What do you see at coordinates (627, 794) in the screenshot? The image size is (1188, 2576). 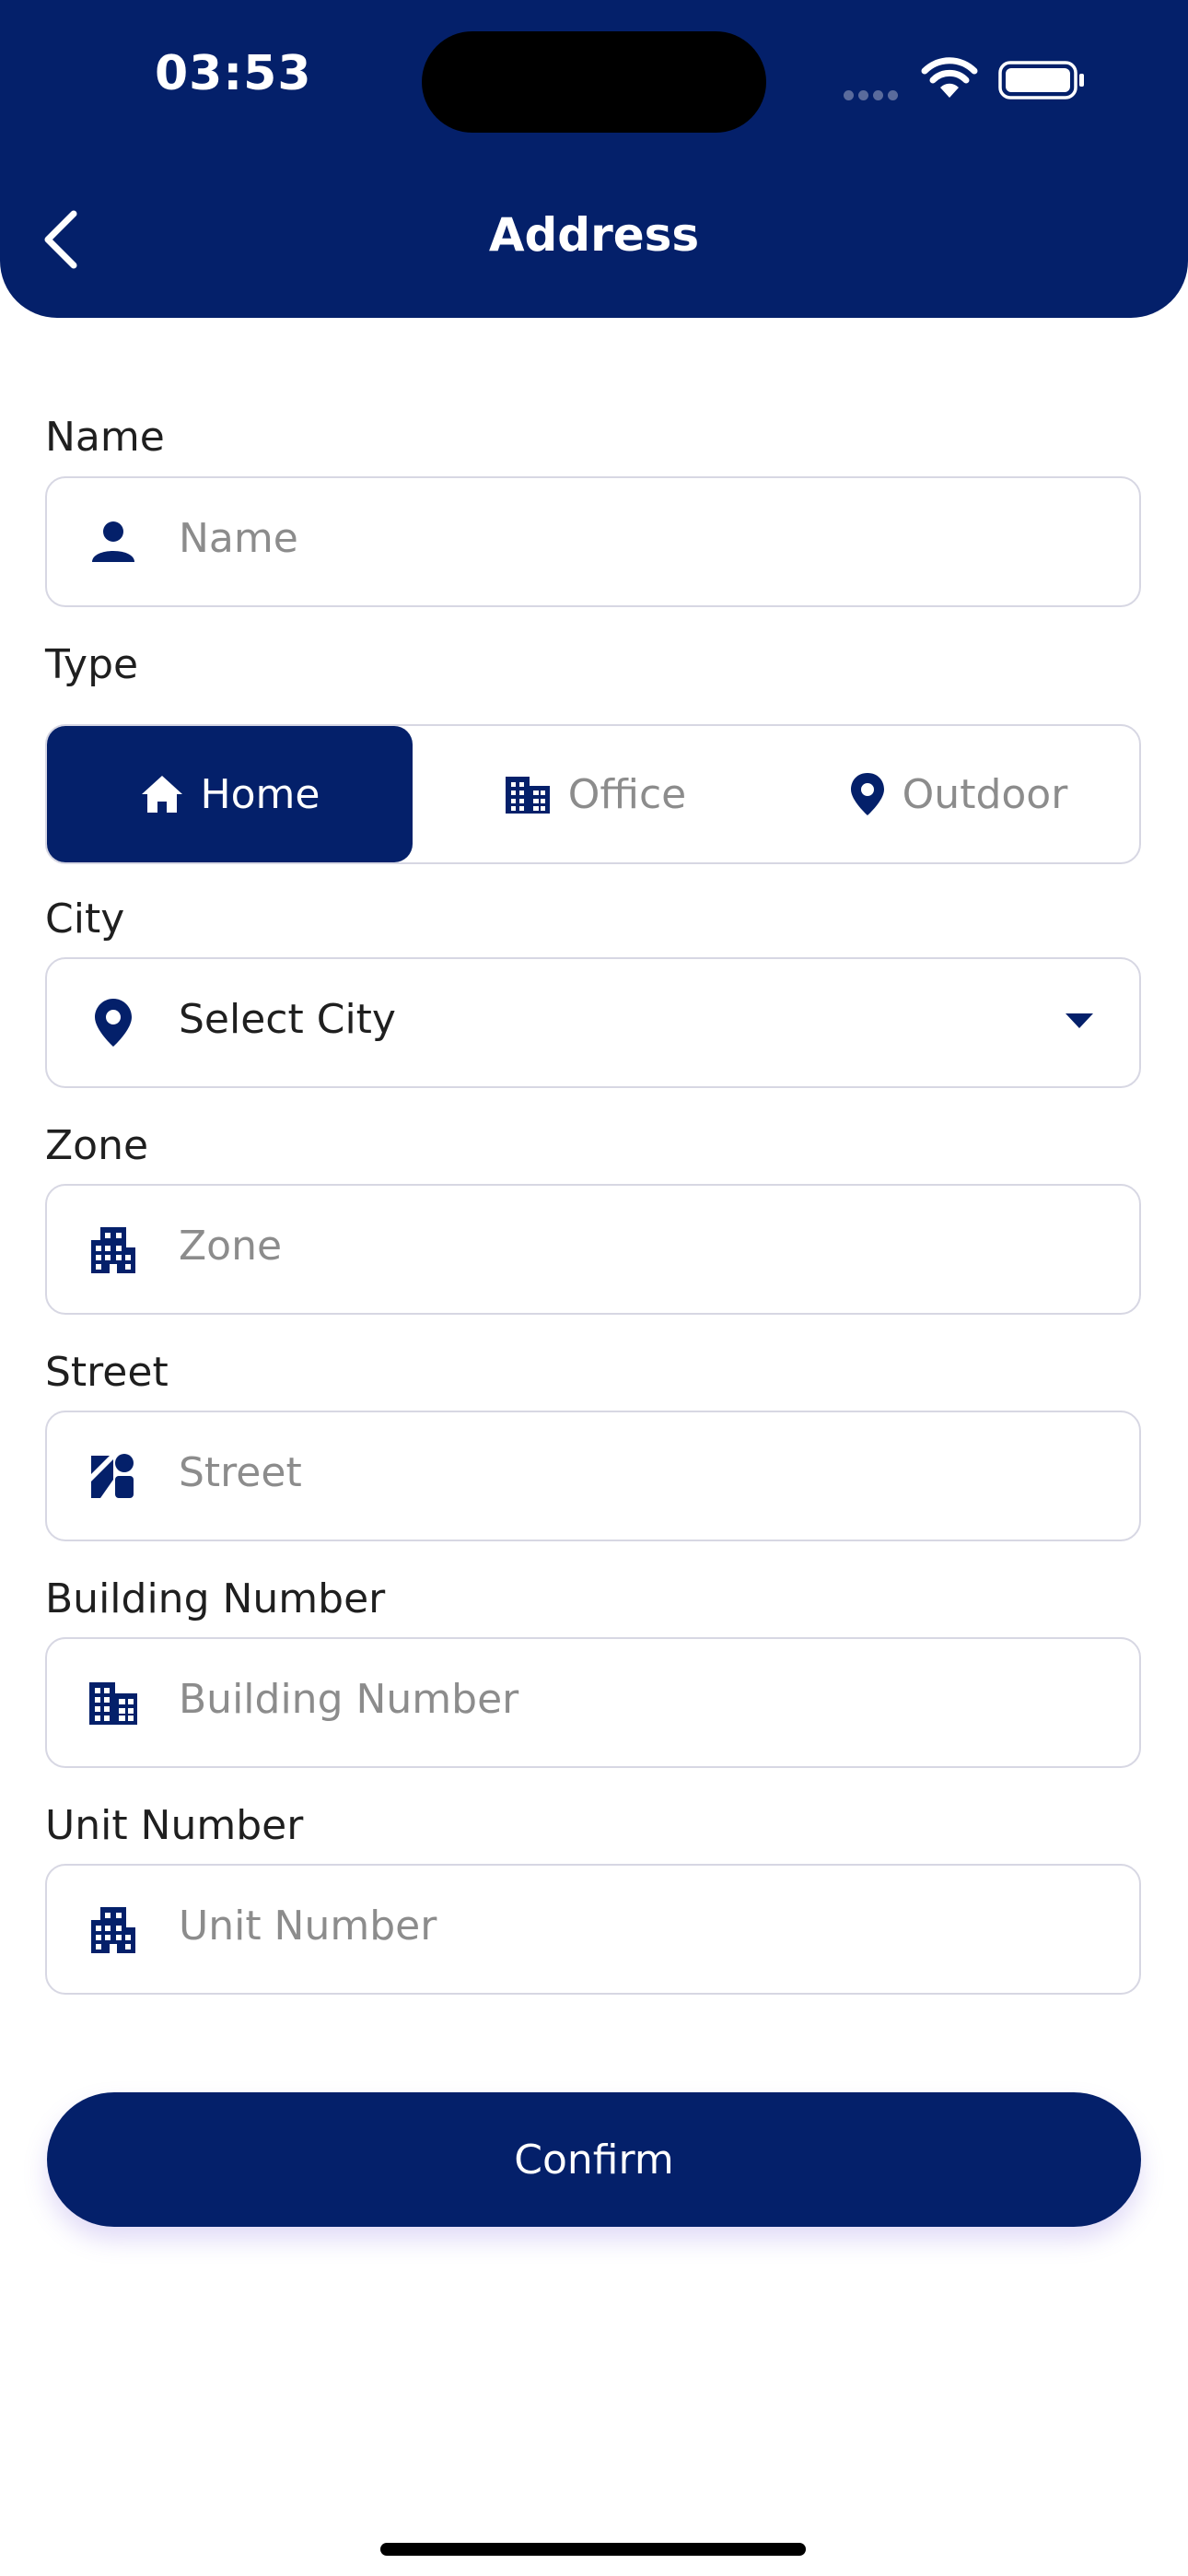 I see `type-option-label: Office` at bounding box center [627, 794].